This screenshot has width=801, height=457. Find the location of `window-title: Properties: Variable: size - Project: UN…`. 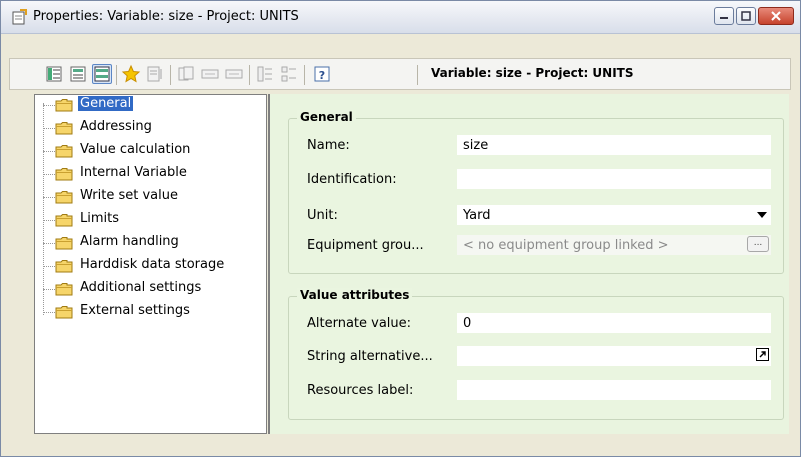

window-title: Properties: Variable: size - Project: UN… is located at coordinates (166, 16).